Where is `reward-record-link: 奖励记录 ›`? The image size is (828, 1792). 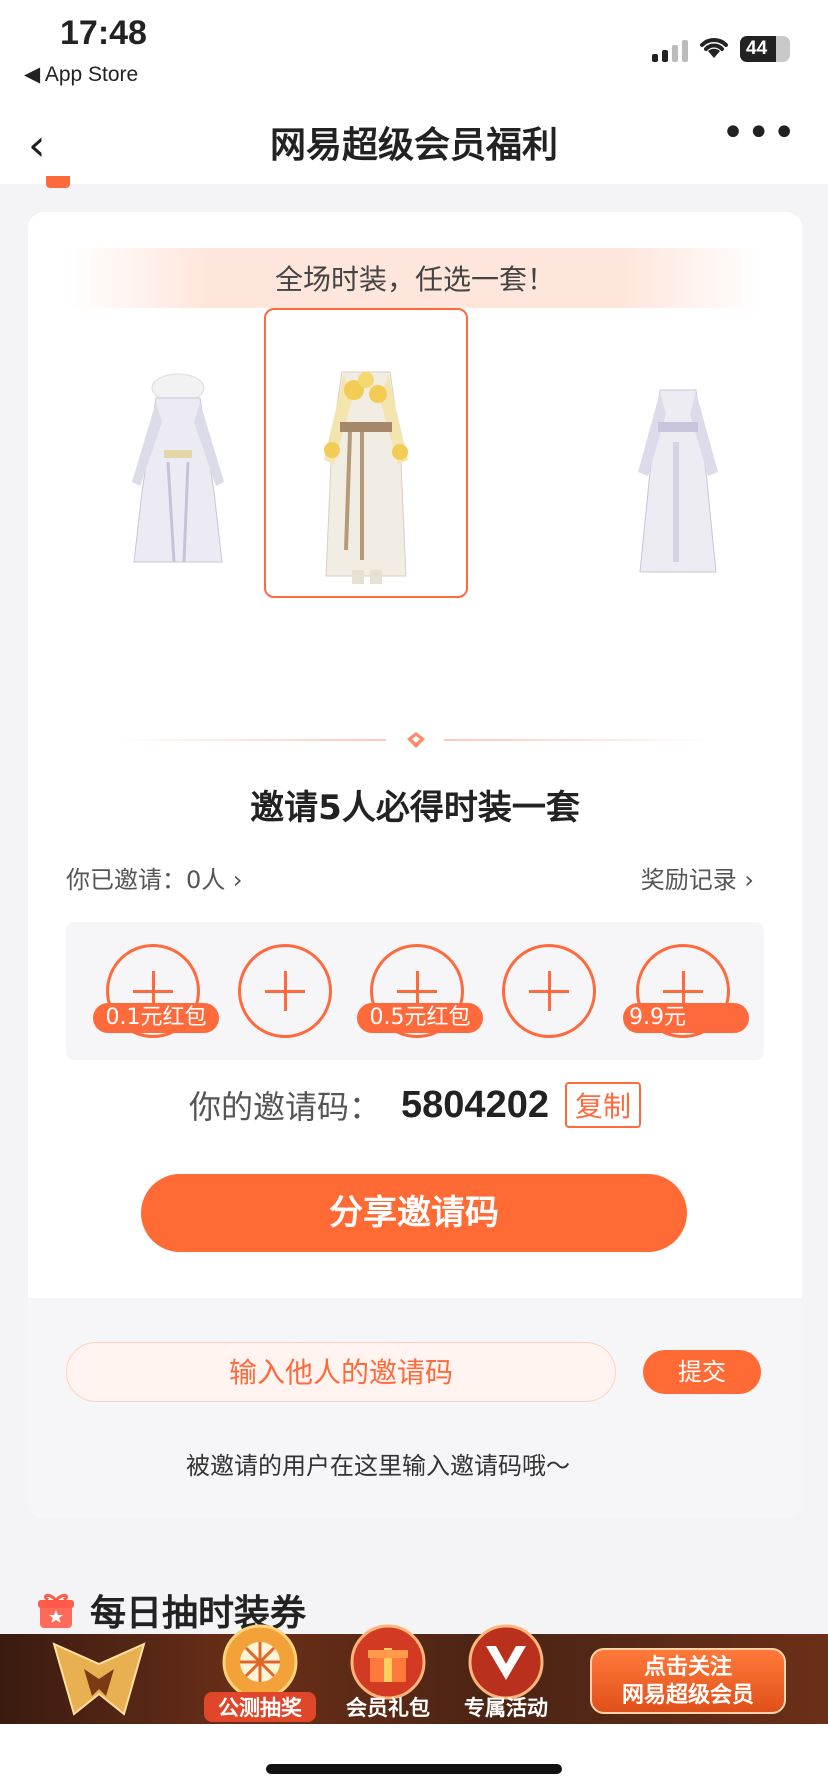 reward-record-link: 奖励记录 › is located at coordinates (697, 877).